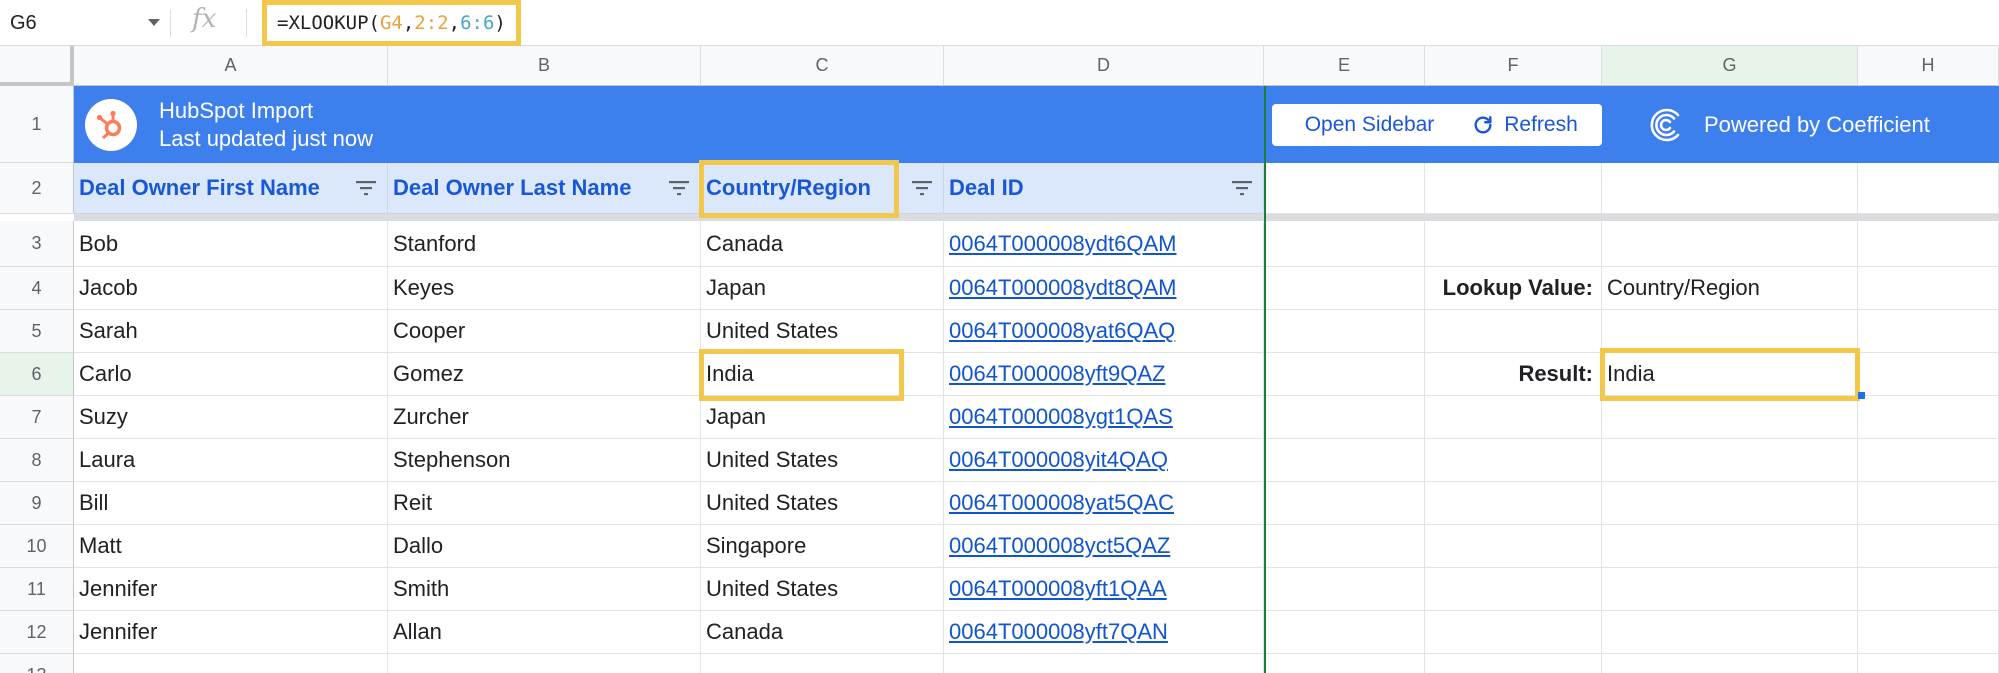  I want to click on cell-c4: Japan, so click(822, 288).